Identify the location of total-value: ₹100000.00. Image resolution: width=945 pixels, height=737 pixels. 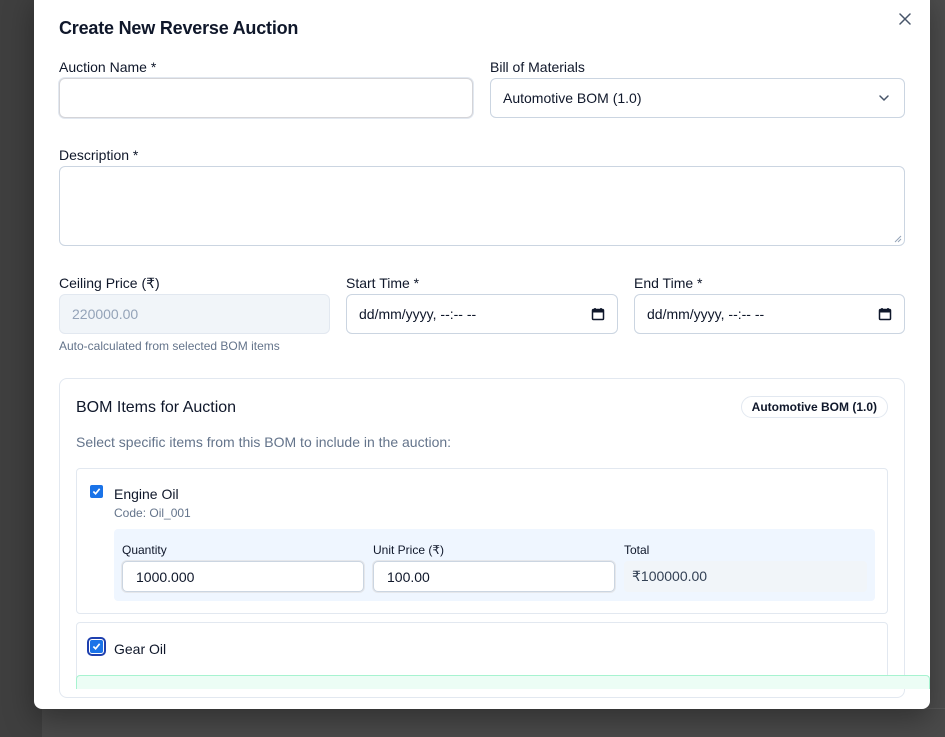
(745, 576).